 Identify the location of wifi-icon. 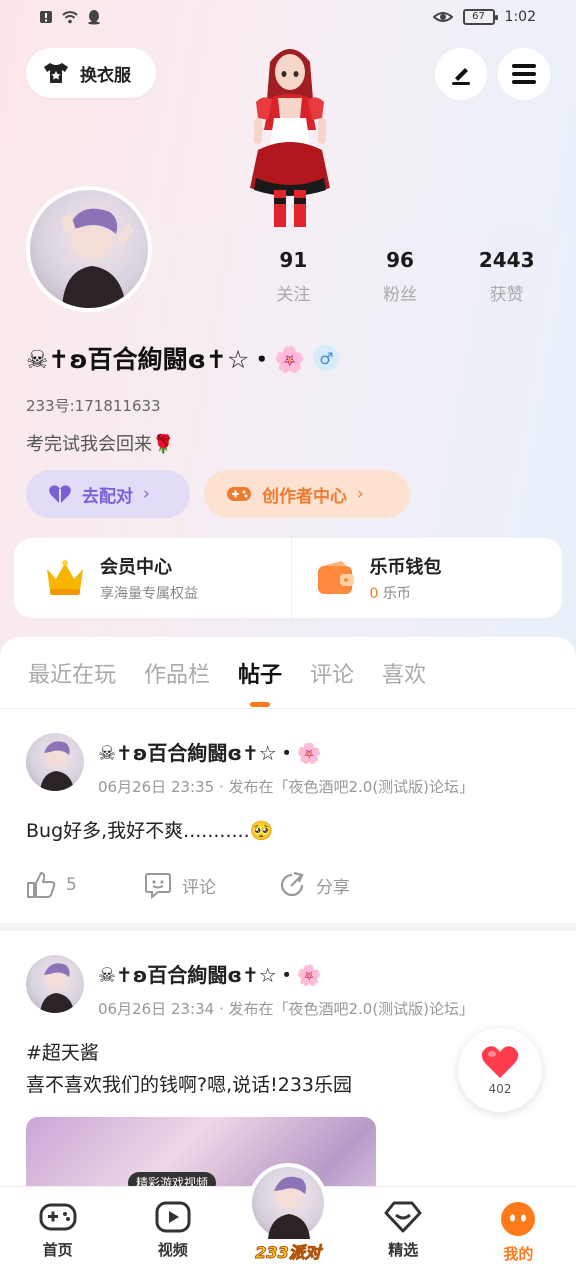
(70, 17).